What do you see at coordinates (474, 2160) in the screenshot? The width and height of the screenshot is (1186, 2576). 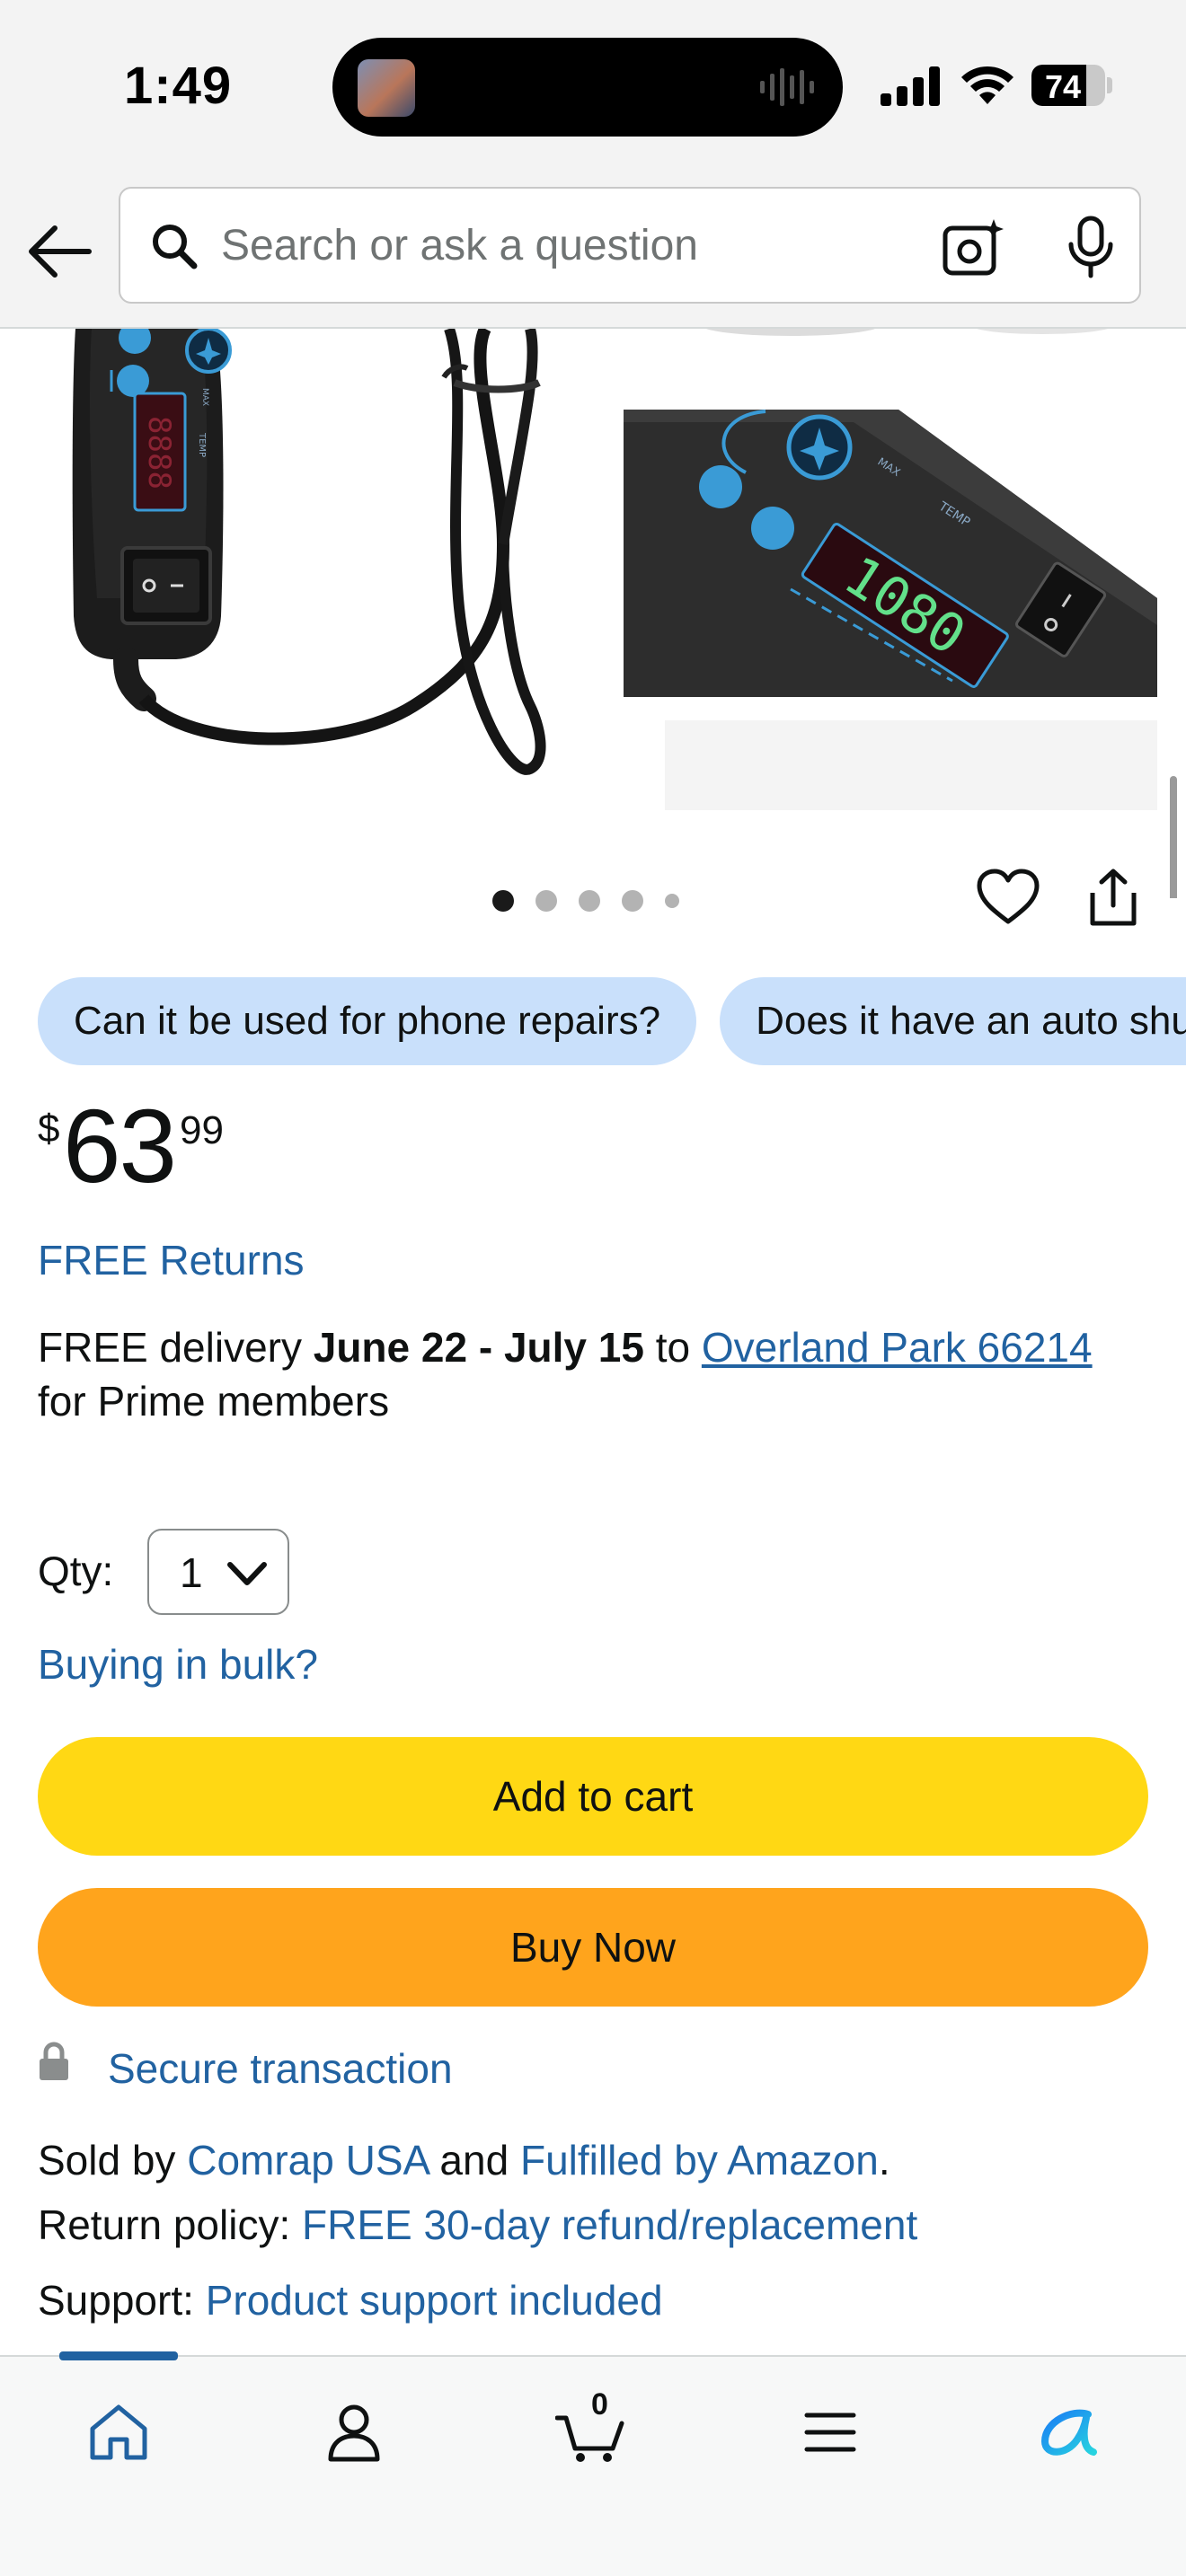 I see `and-text: and` at bounding box center [474, 2160].